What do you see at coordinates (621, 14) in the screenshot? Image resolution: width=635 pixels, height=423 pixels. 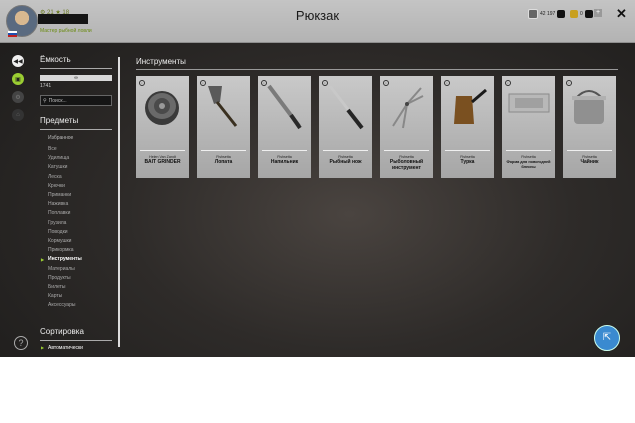 I see `close-icon: ✕` at bounding box center [621, 14].